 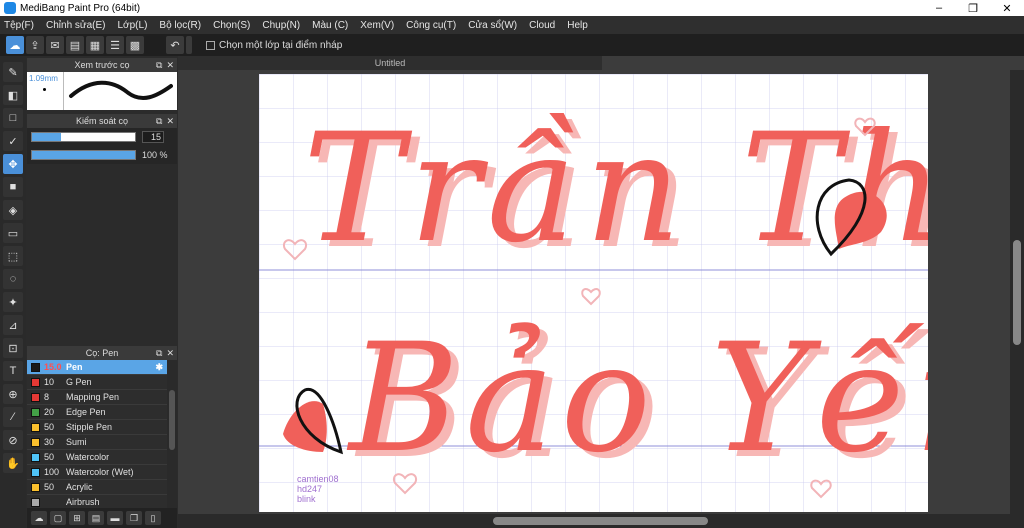 What do you see at coordinates (13, 417) in the screenshot?
I see `eyedropper-tool-icon: ⁄` at bounding box center [13, 417].